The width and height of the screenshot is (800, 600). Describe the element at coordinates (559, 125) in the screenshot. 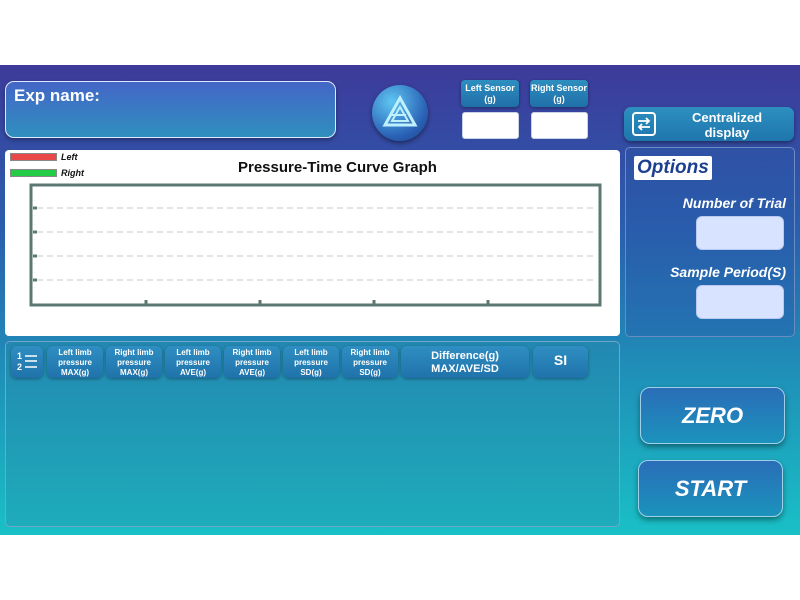

I see `right-sensor-value` at that location.